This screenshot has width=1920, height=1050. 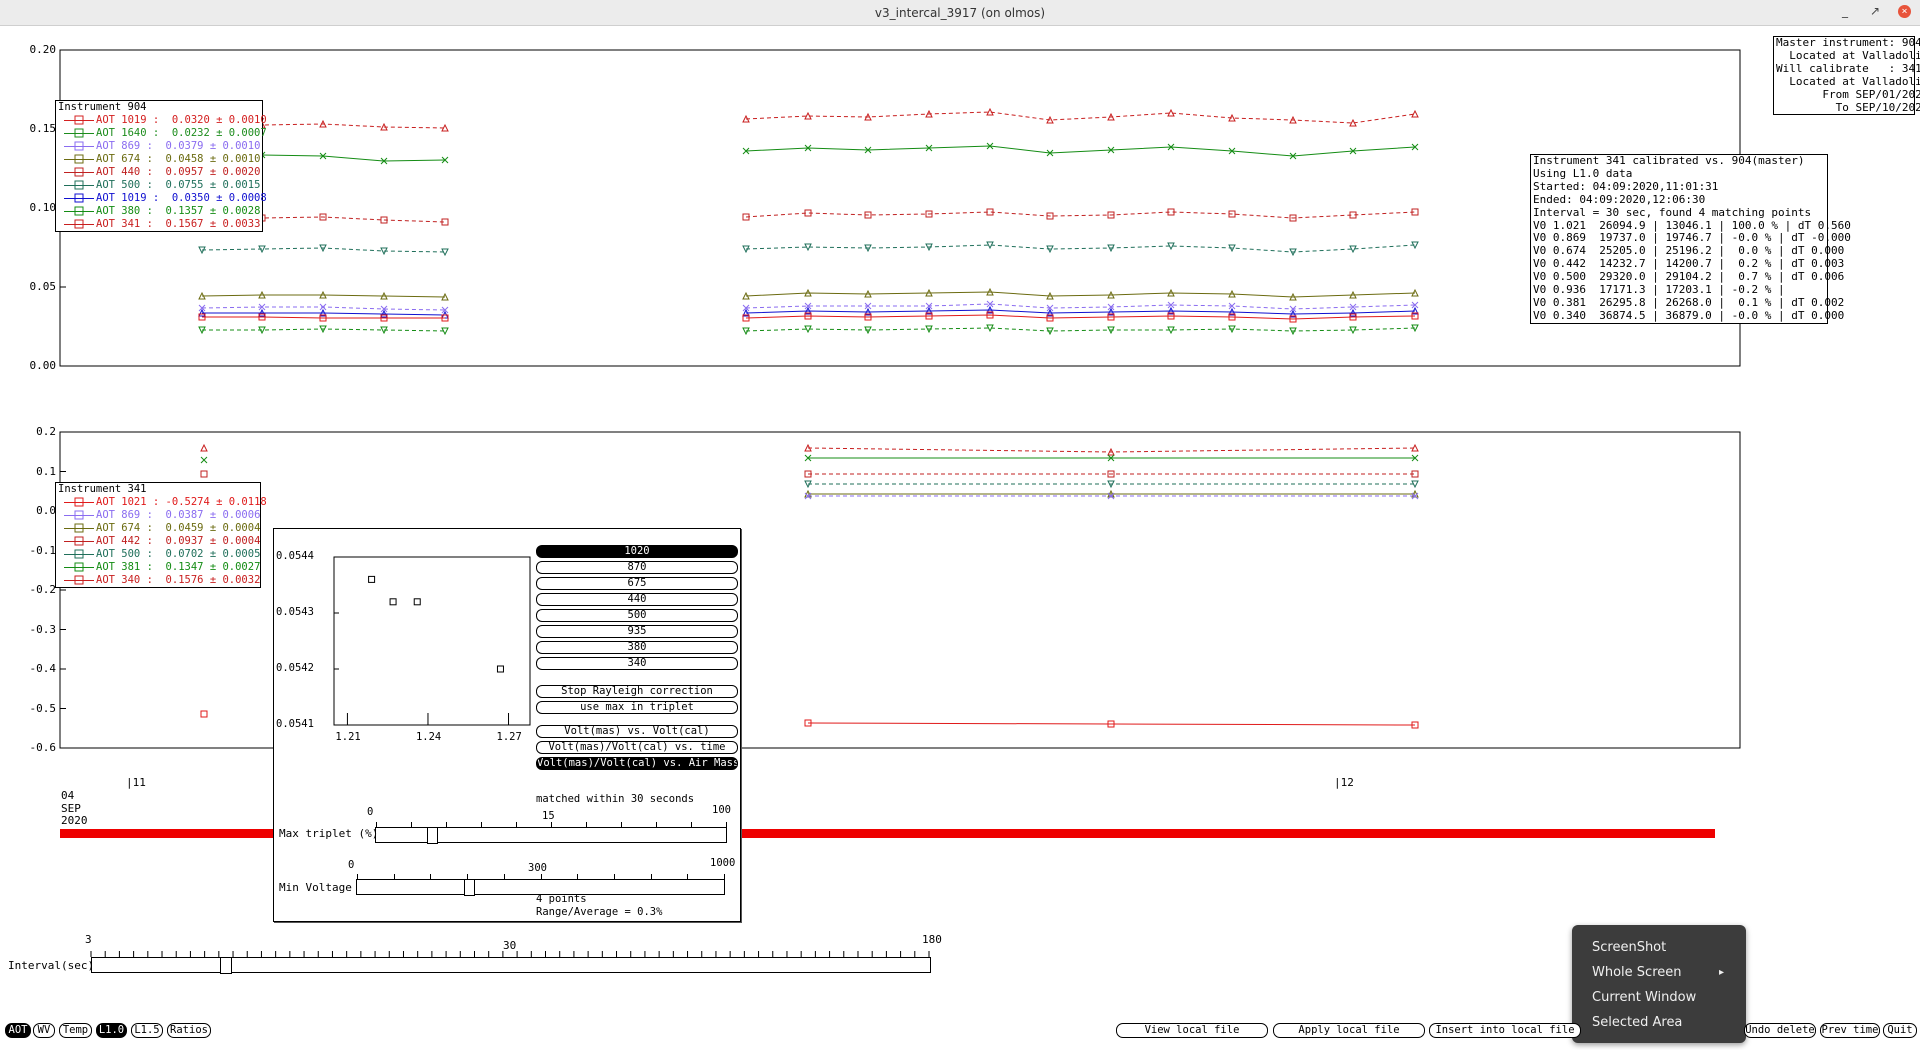 I want to click on quit-button: Quit, so click(x=1900, y=1030).